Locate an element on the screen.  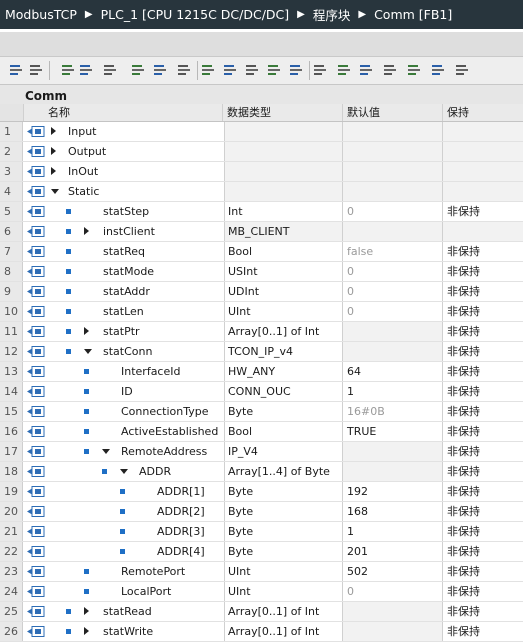
header-datatype: 数据类型 is located at coordinates (283, 112).